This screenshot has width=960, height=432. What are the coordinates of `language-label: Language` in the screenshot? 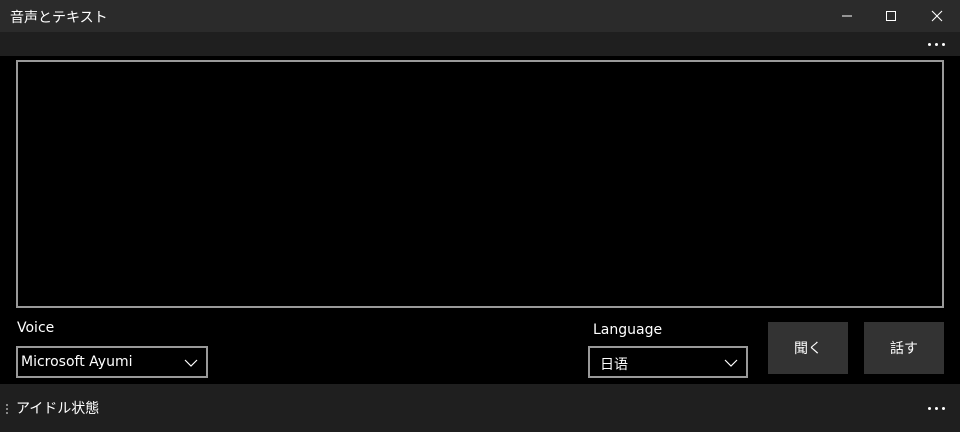 It's located at (628, 330).